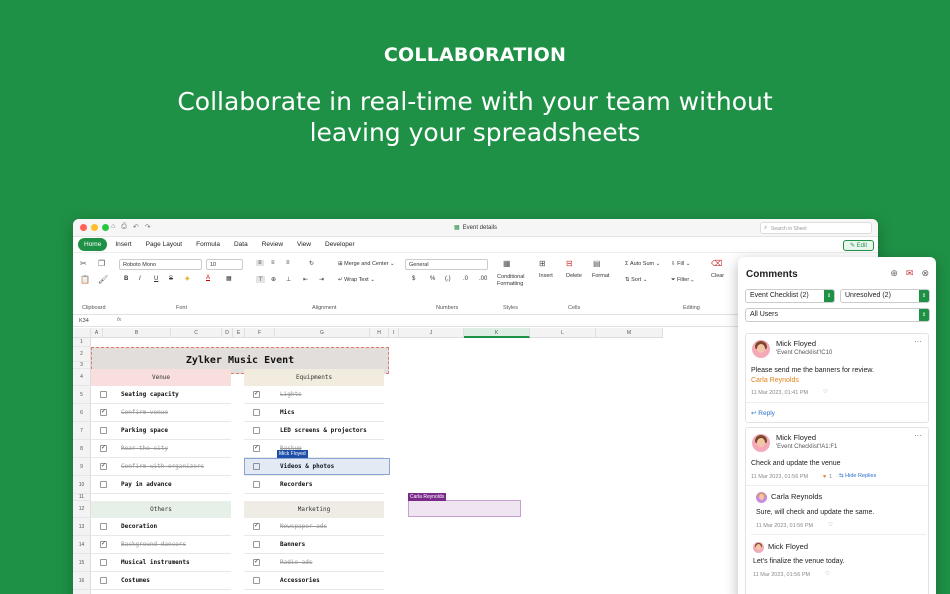 The width and height of the screenshot is (950, 594). I want to click on fill-button: ⇩ Fill ⌄, so click(680, 264).